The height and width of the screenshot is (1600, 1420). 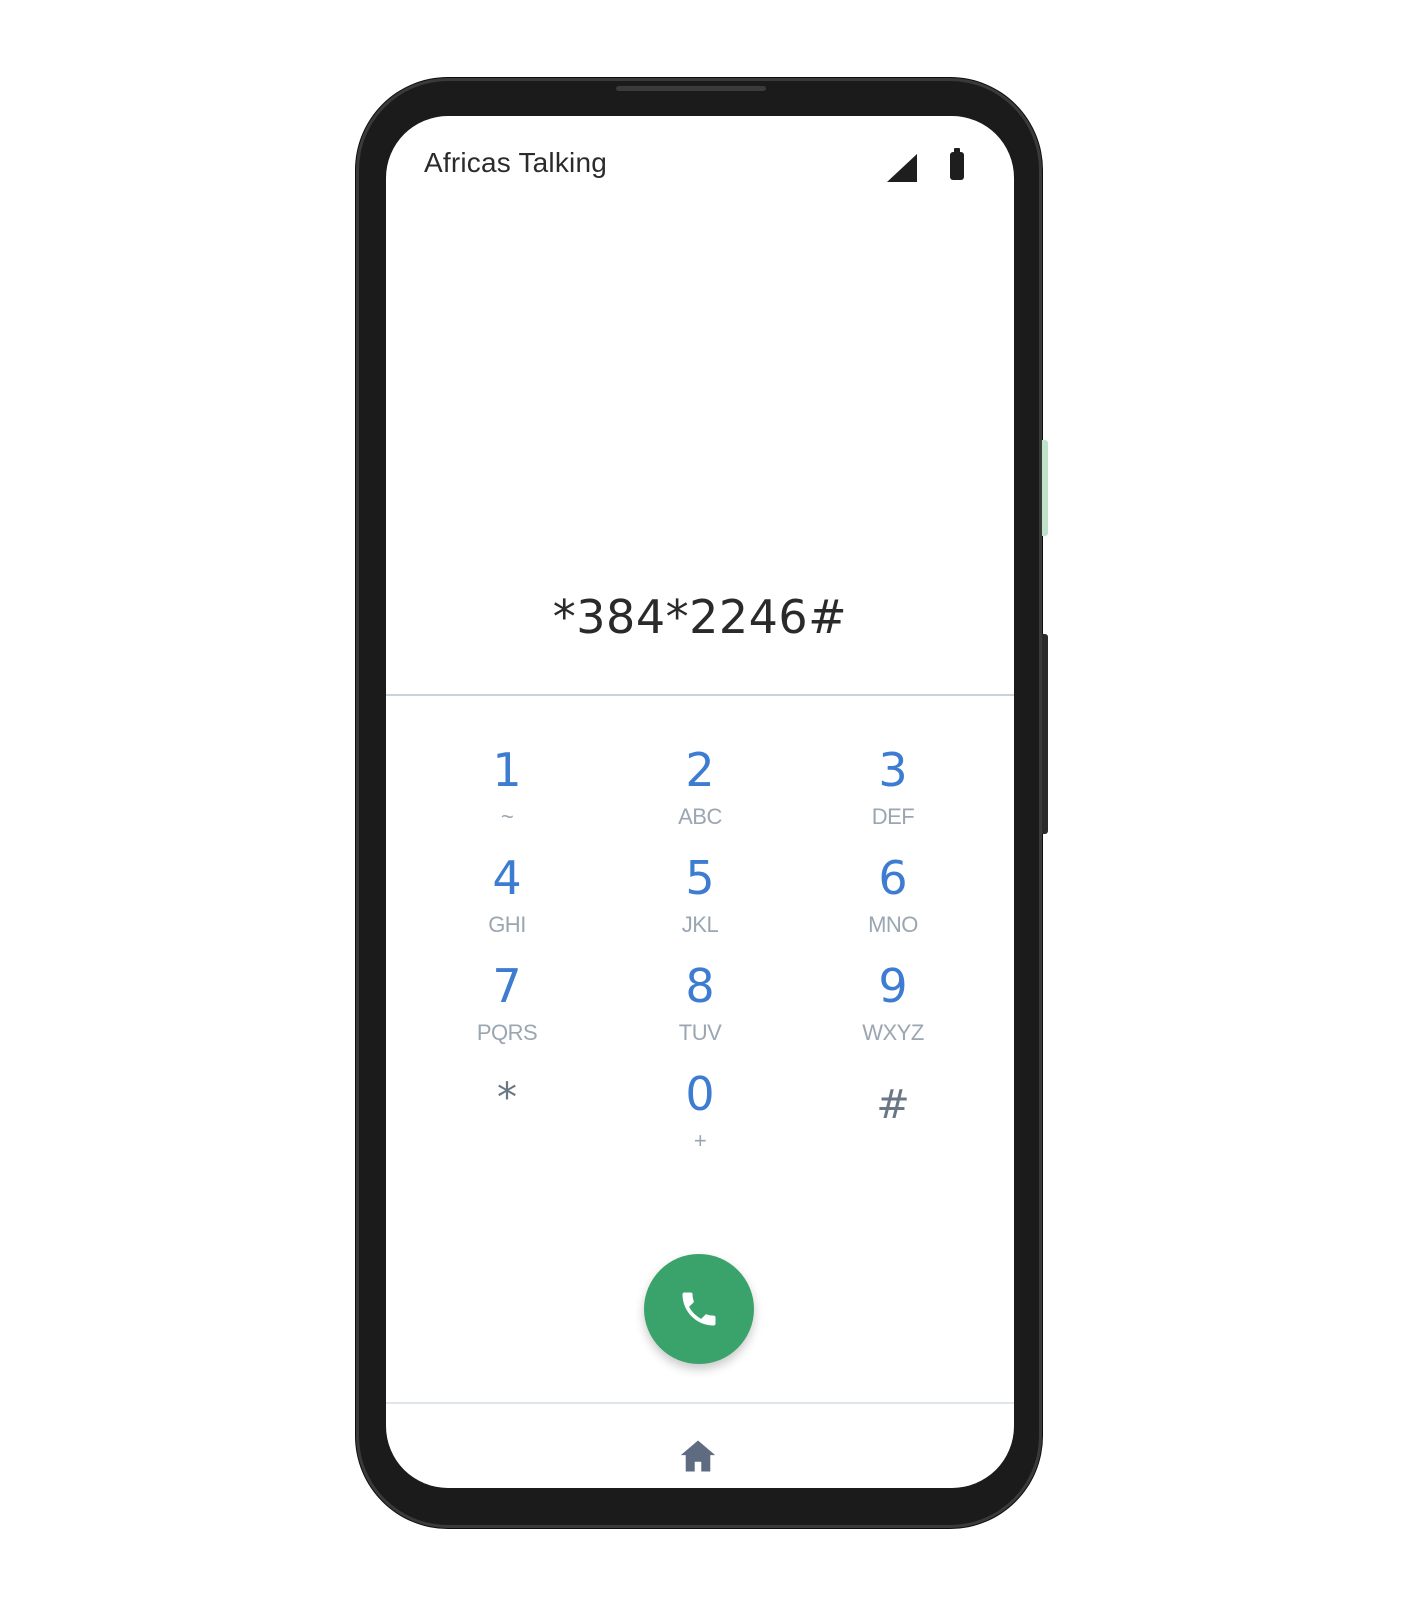 I want to click on key-digit: 7, so click(x=507, y=986).